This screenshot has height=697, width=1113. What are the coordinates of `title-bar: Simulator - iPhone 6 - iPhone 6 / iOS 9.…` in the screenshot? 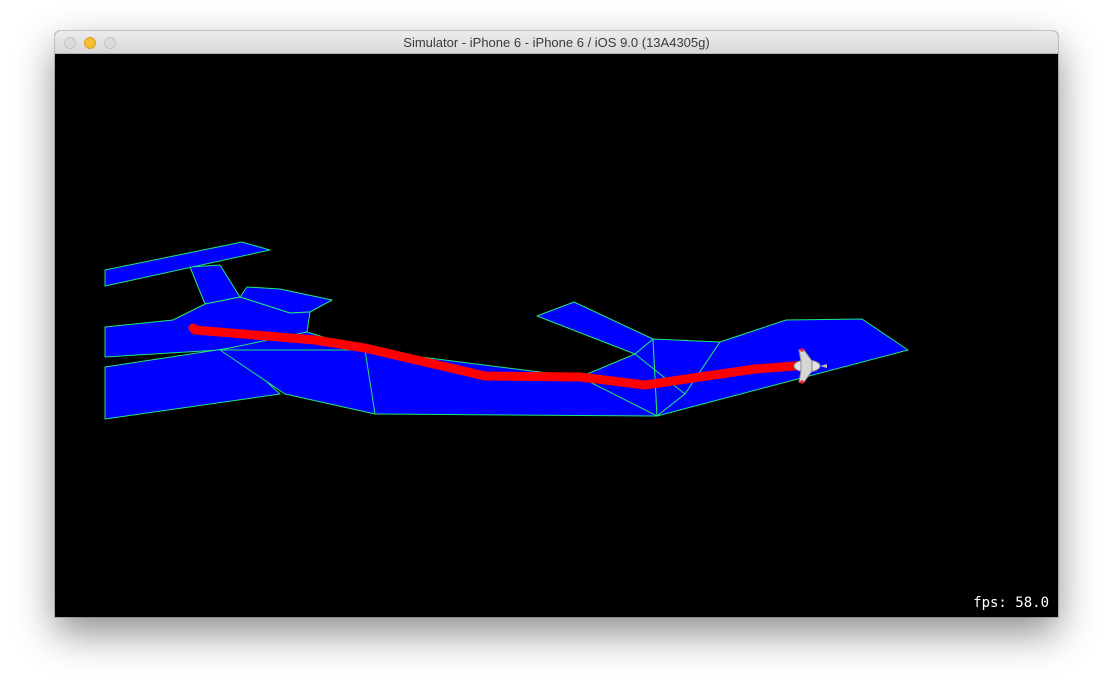 It's located at (556, 42).